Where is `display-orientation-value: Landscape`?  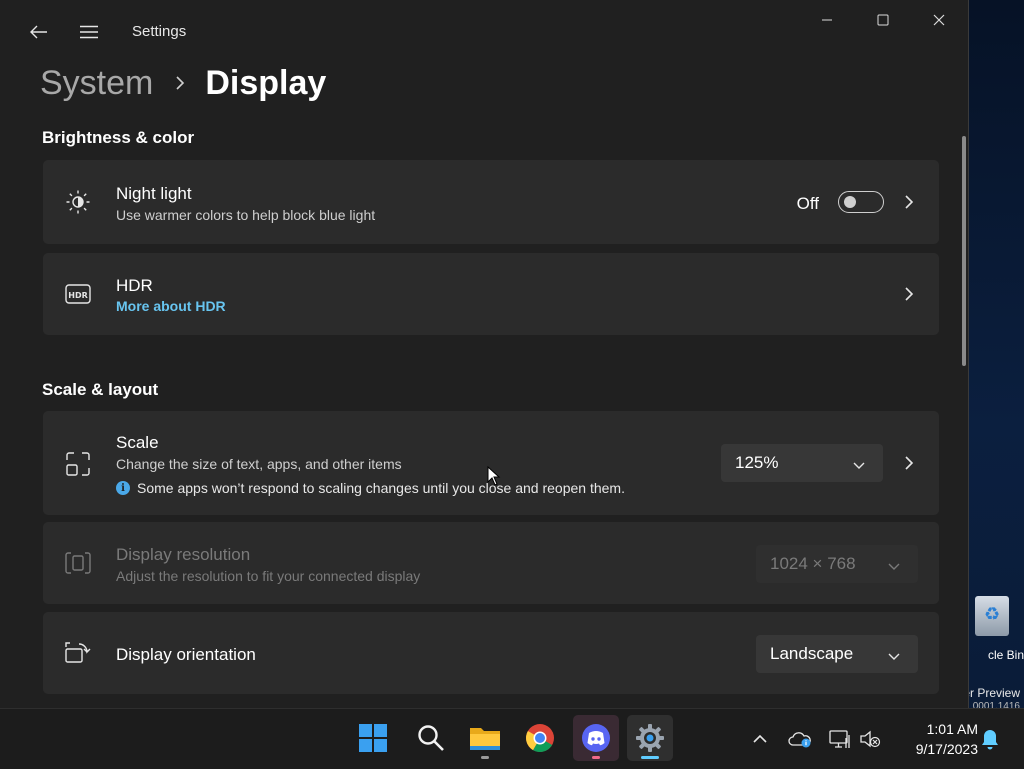 display-orientation-value: Landscape is located at coordinates (812, 653).